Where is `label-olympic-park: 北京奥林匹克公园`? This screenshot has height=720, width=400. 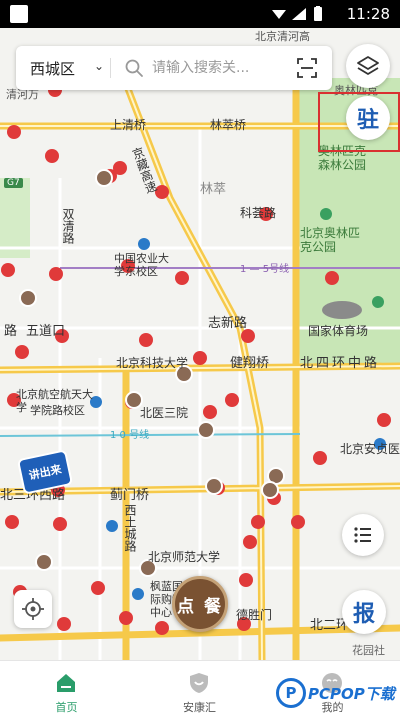
label-olympic-park: 北京奥林匹克公园 is located at coordinates (330, 240).